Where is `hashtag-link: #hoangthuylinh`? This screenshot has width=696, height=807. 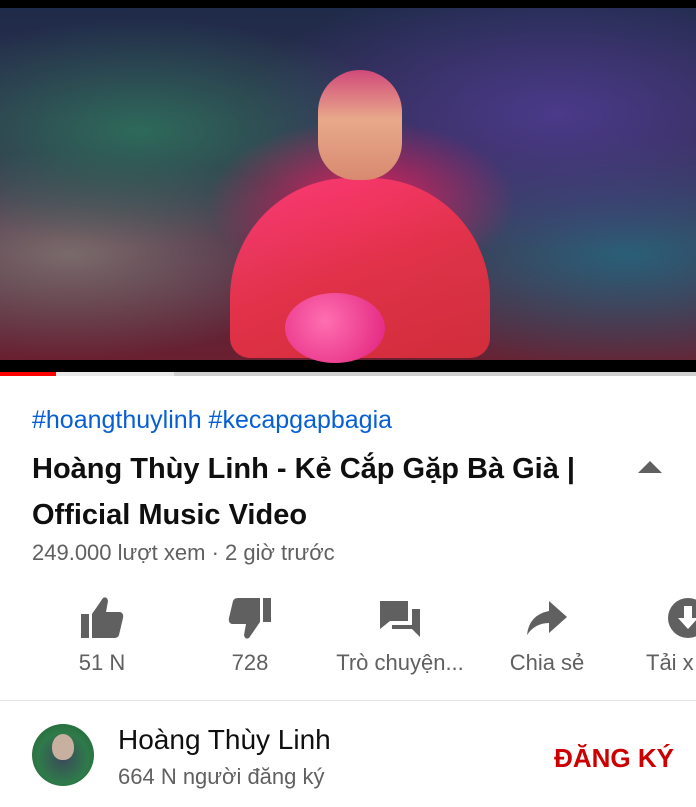 hashtag-link: #hoangthuylinh is located at coordinates (117, 420).